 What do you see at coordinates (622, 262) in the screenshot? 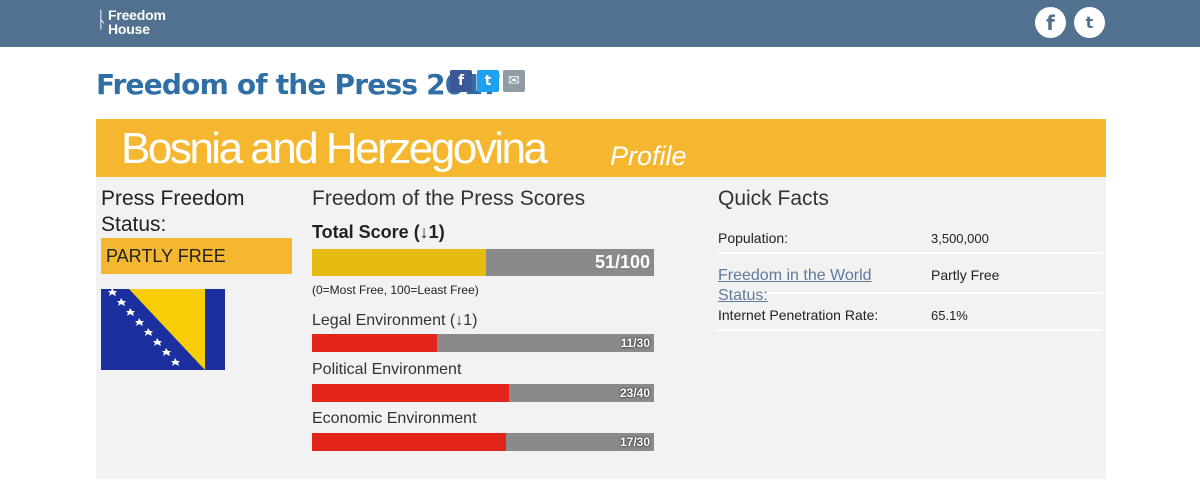
I see `total-score-value: 51/100` at bounding box center [622, 262].